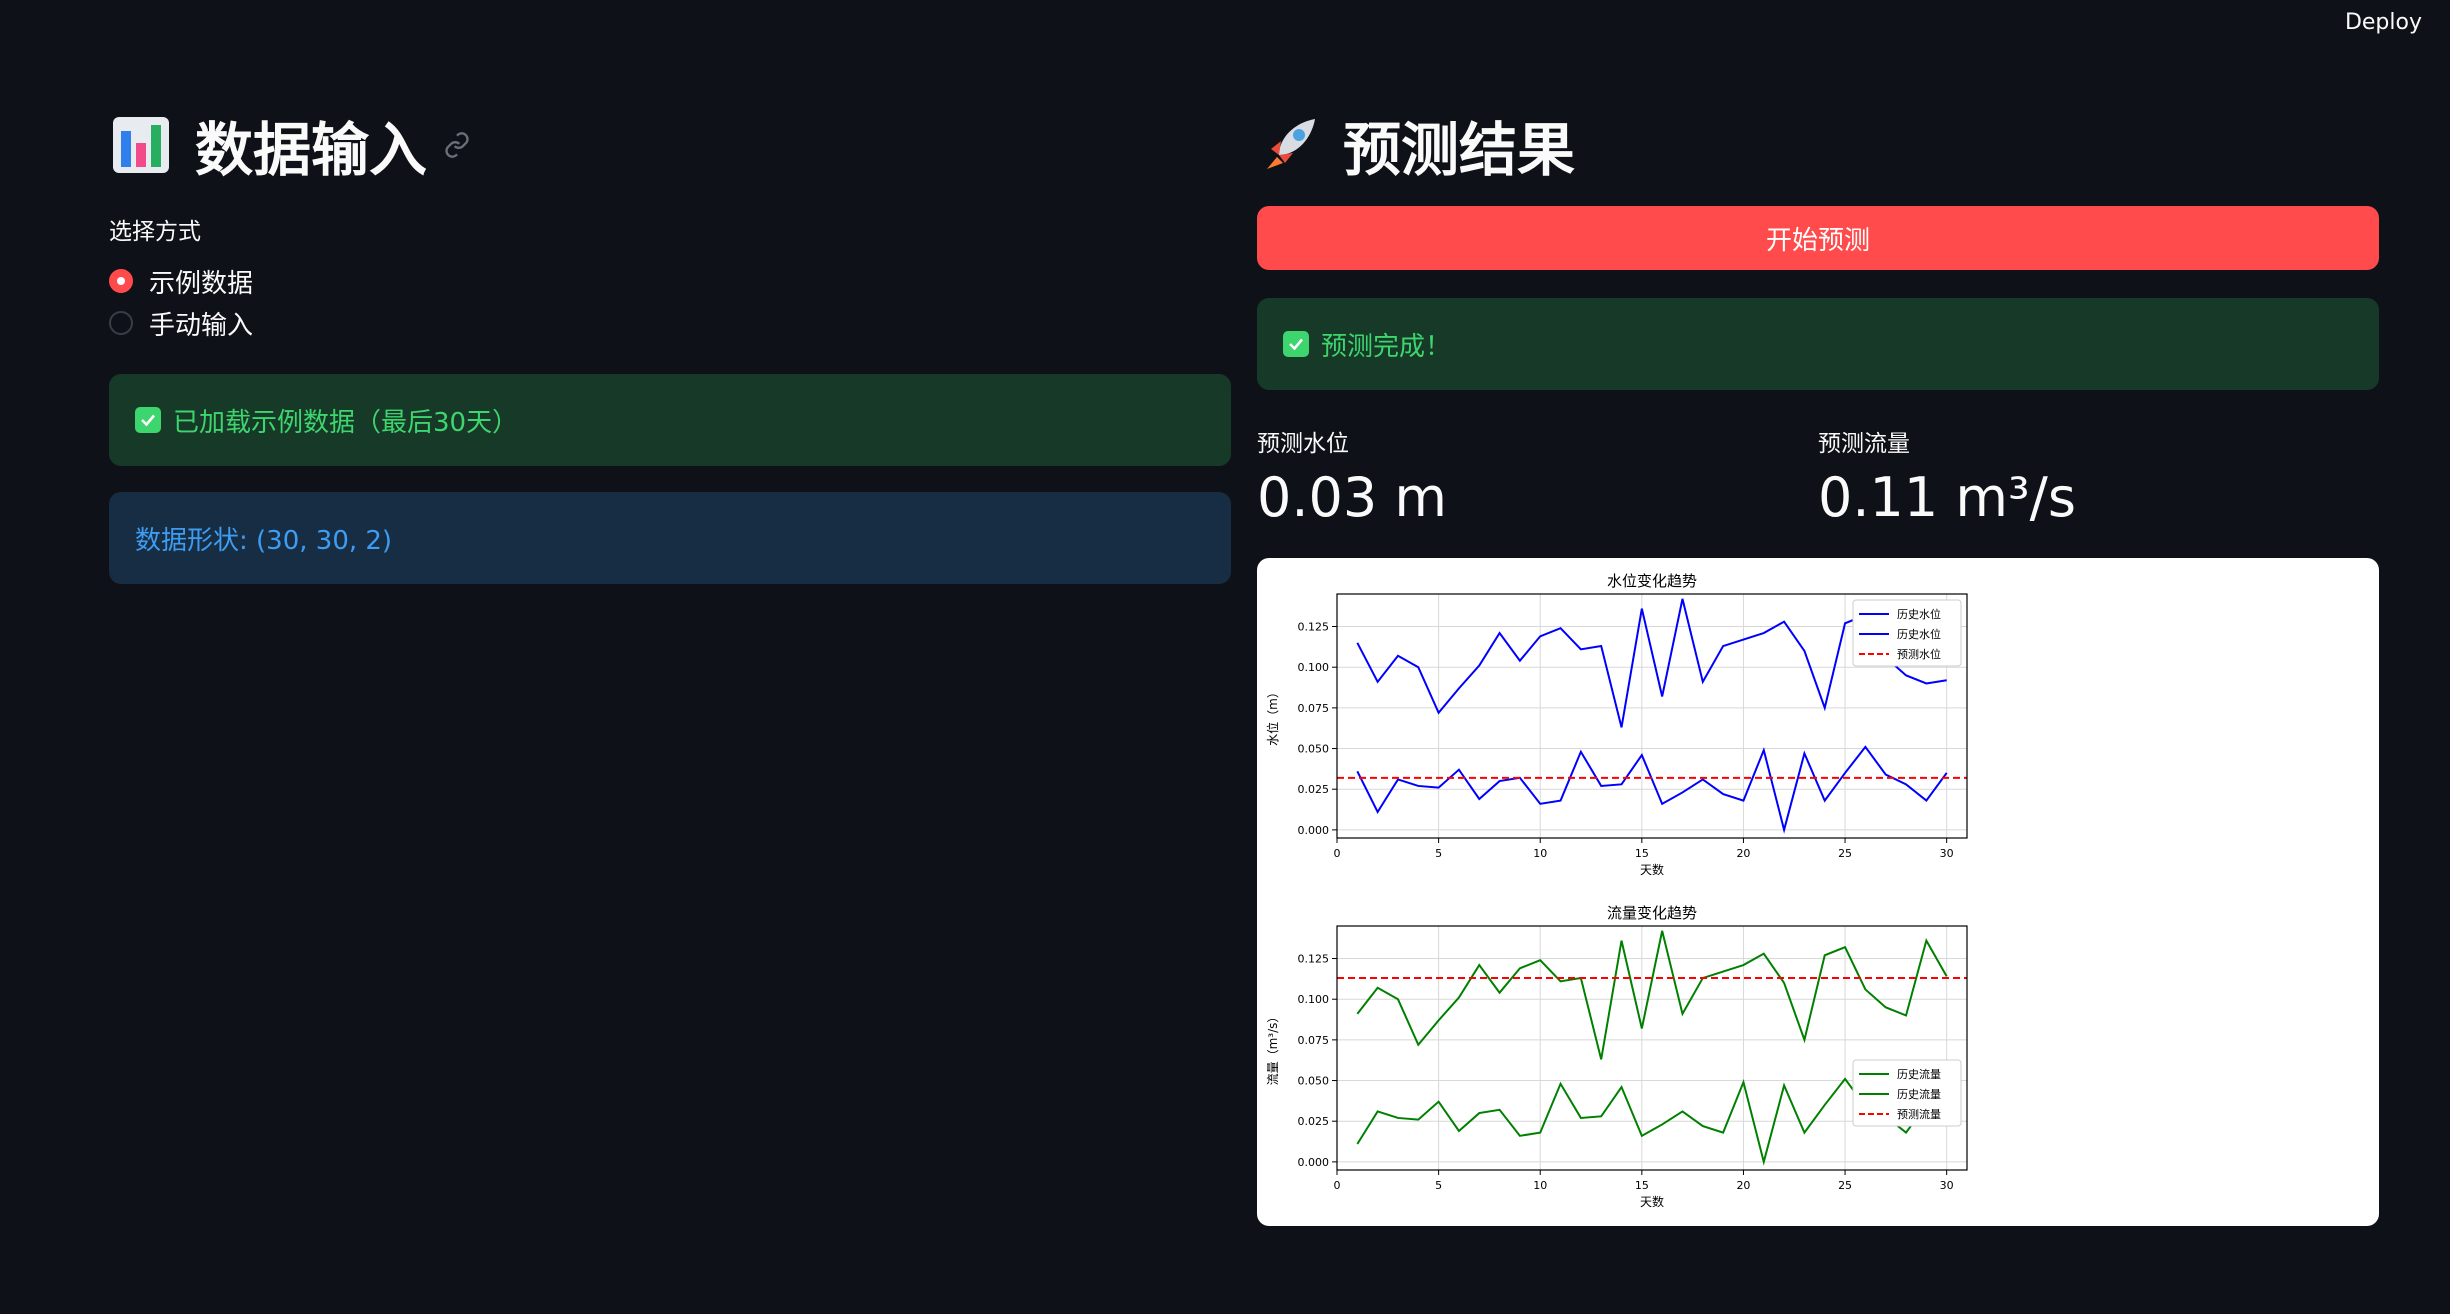 The image size is (2450, 1314). What do you see at coordinates (1303, 444) in the screenshot?
I see `metric-label: 预测水位` at bounding box center [1303, 444].